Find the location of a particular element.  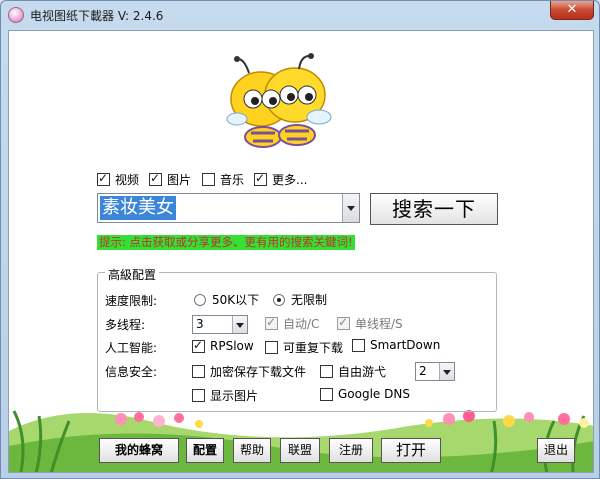

close-icon: ✕ is located at coordinates (572, 9).